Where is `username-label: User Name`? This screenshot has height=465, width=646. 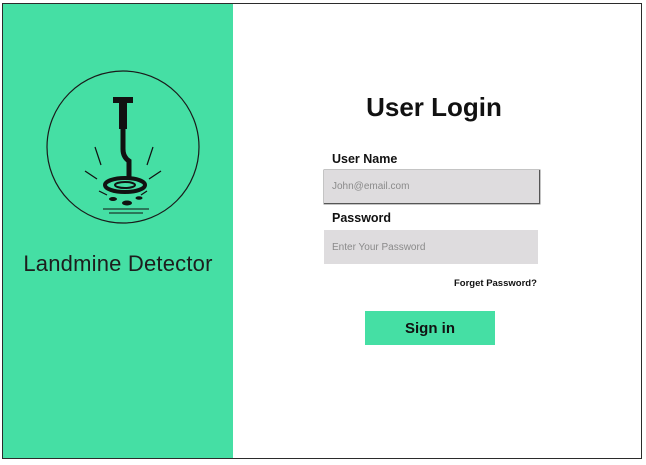
username-label: User Name is located at coordinates (365, 159).